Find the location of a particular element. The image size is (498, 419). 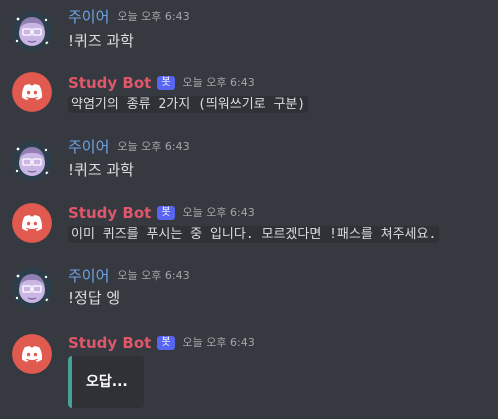

message-content: 이미 퀴즈를 푸시는 중 입니다. 모르겠다면 !패스를 쳐주세요. is located at coordinates (254, 235).